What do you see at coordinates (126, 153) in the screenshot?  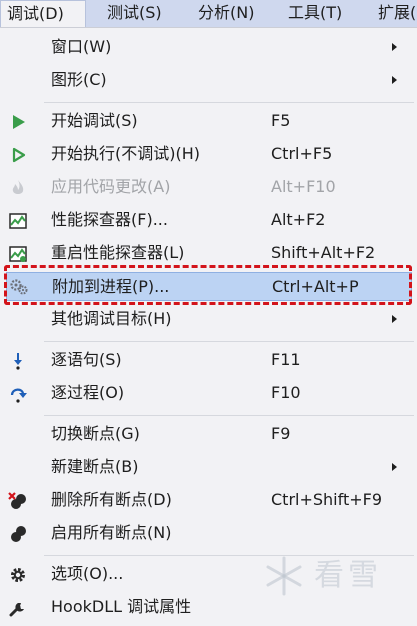 I see `menu-item-label: 开始执行(不调试)(H)` at bounding box center [126, 153].